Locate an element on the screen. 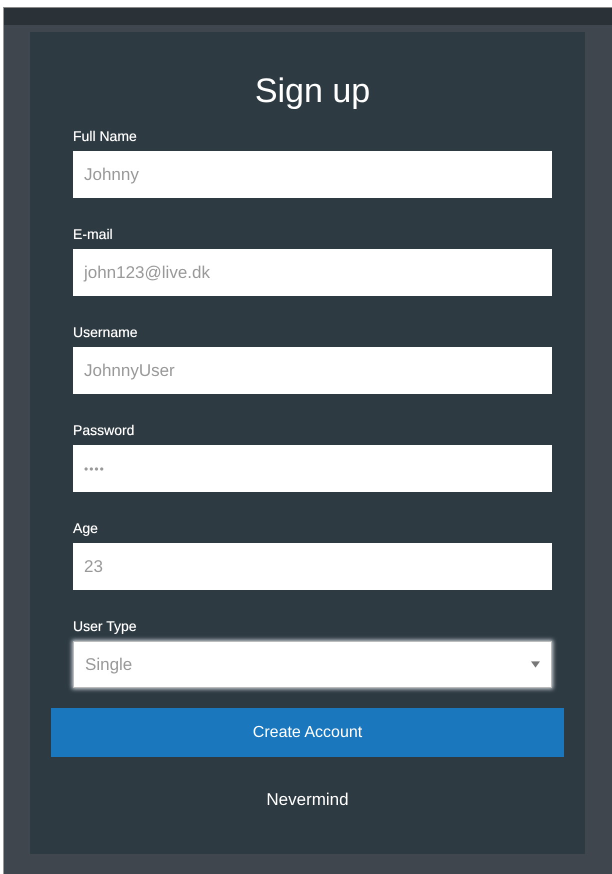  input-field: JohnnyUser is located at coordinates (312, 370).